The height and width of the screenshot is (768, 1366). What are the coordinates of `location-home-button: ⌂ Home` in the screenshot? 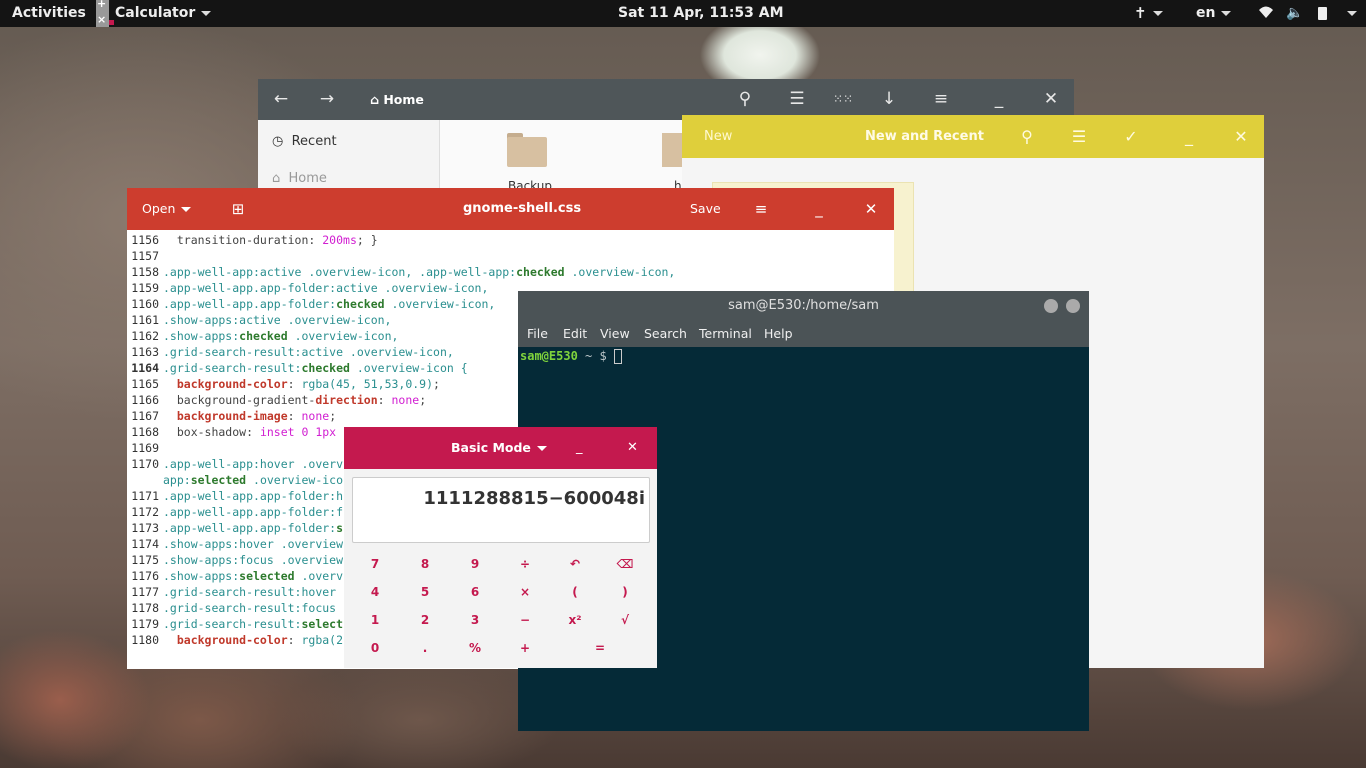 It's located at (397, 99).